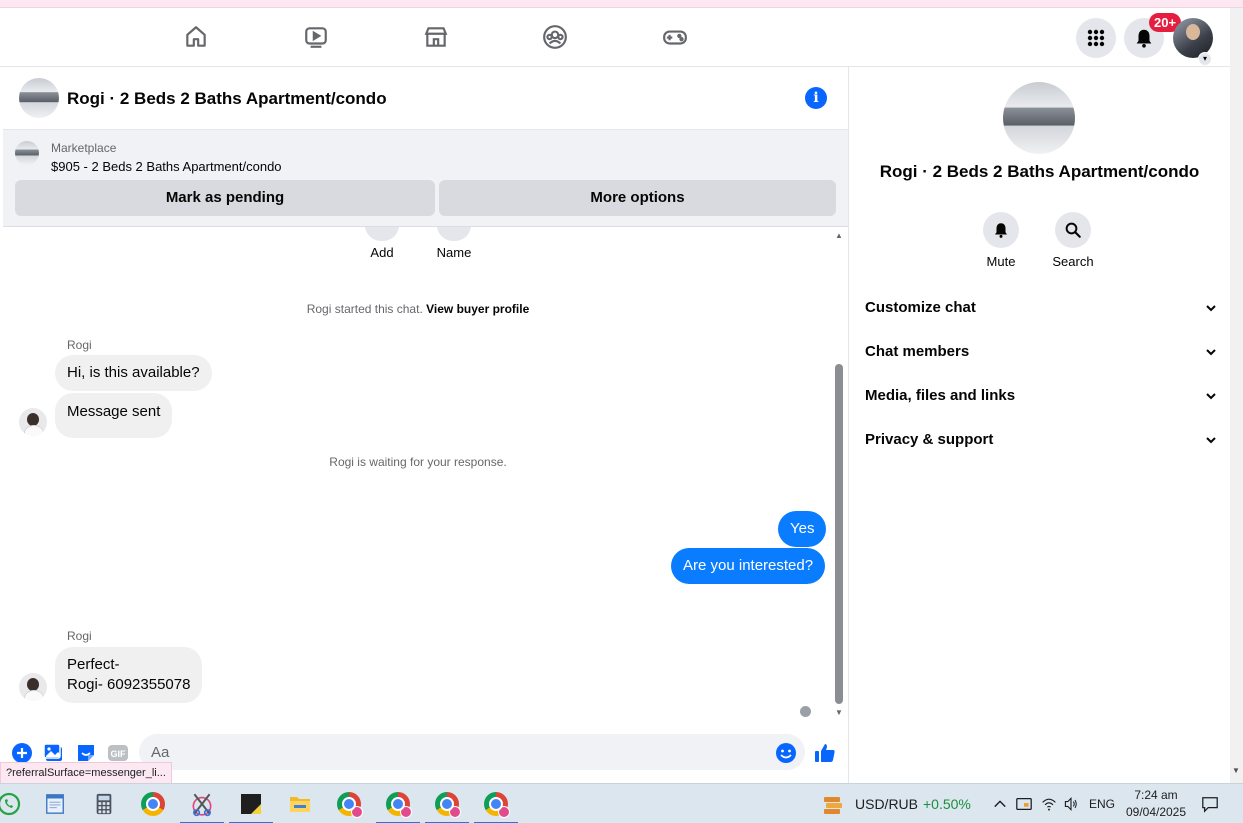 The height and width of the screenshot is (823, 1243). Describe the element at coordinates (1236, 770) in the screenshot. I see `page-scroll-down-icon: ▼` at that location.